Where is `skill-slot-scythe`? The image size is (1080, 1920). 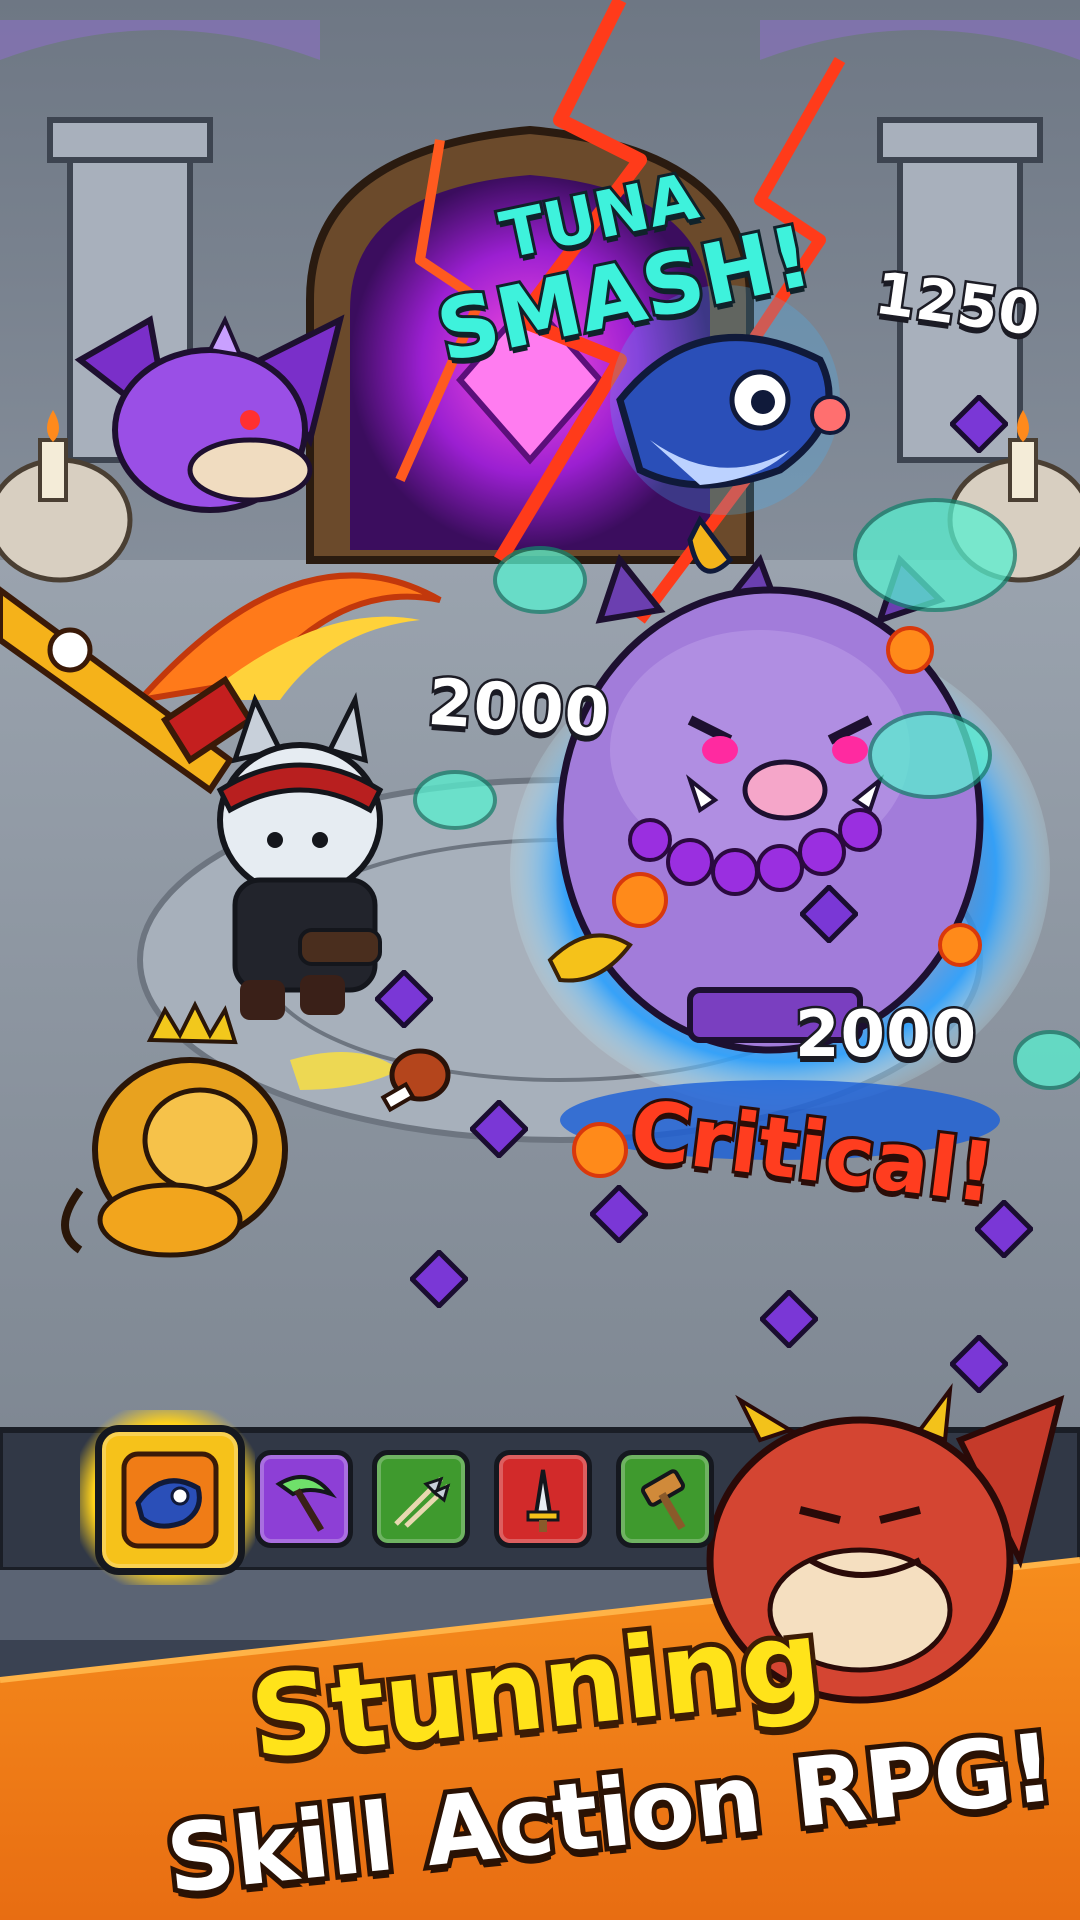
skill-slot-scythe is located at coordinates (304, 1499).